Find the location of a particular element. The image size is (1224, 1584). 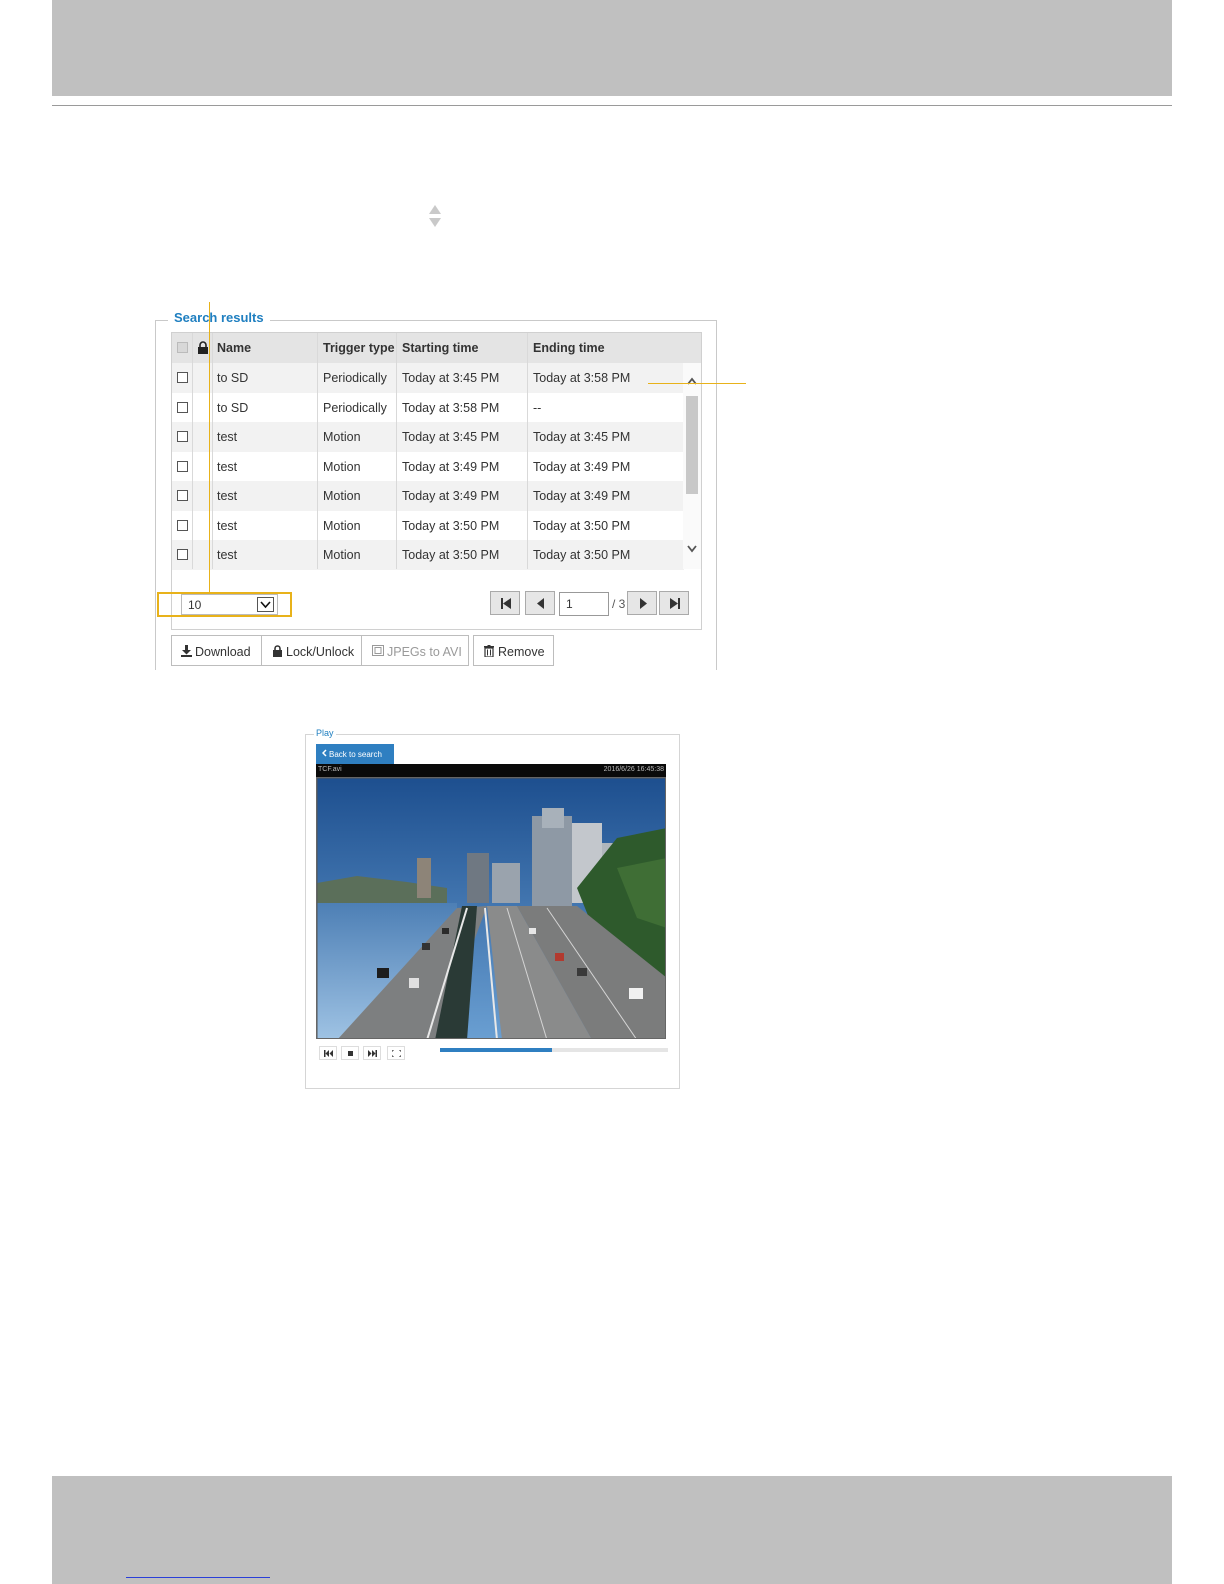

last-page-icon is located at coordinates (675, 603).